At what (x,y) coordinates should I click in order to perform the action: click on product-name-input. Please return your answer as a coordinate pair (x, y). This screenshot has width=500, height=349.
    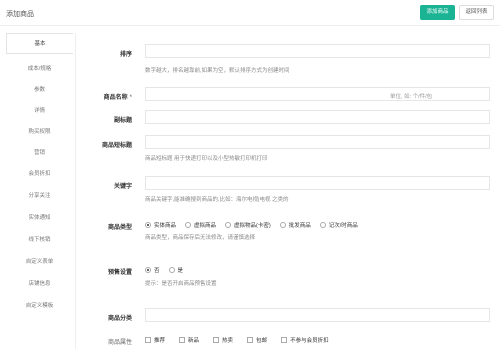
    Looking at the image, I should click on (317, 94).